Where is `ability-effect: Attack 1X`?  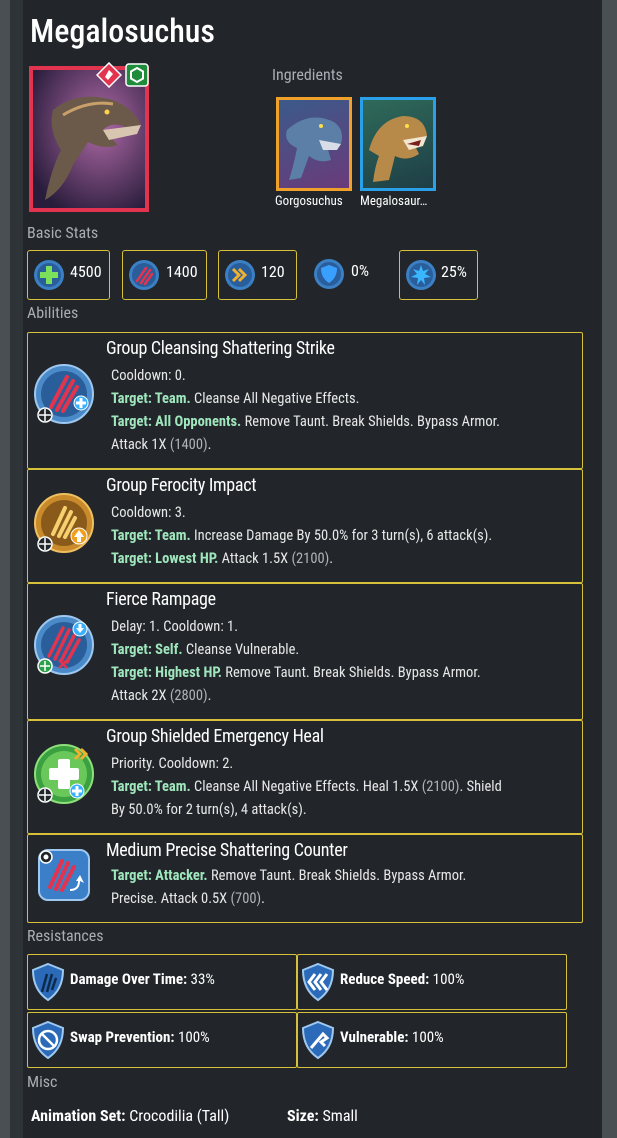
ability-effect: Attack 1X is located at coordinates (140, 444).